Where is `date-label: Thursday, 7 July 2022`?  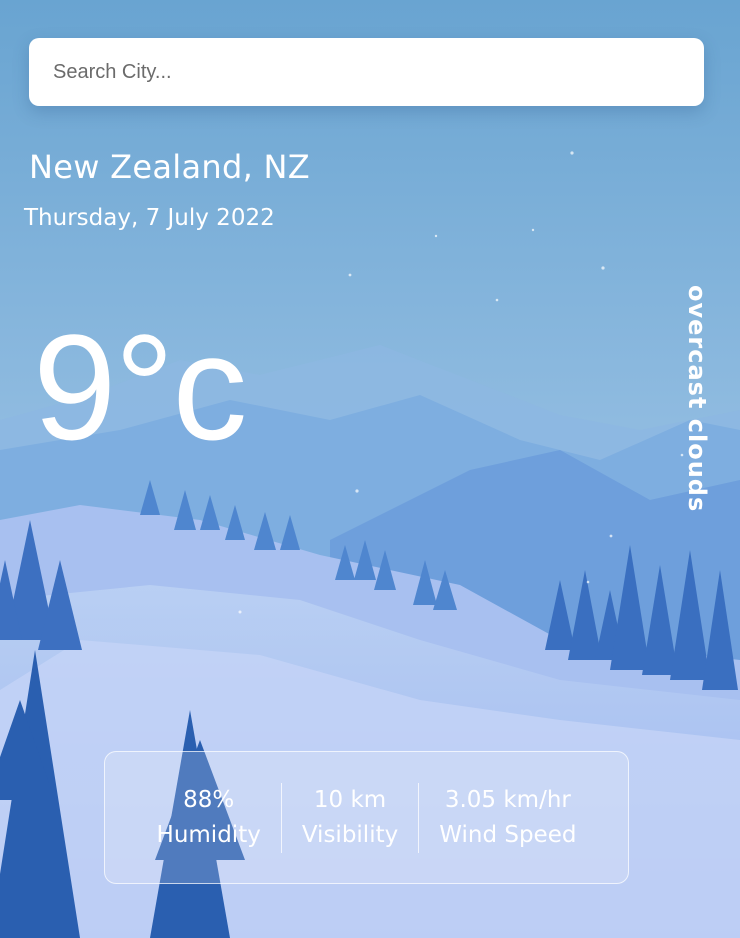
date-label: Thursday, 7 July 2022 is located at coordinates (149, 218).